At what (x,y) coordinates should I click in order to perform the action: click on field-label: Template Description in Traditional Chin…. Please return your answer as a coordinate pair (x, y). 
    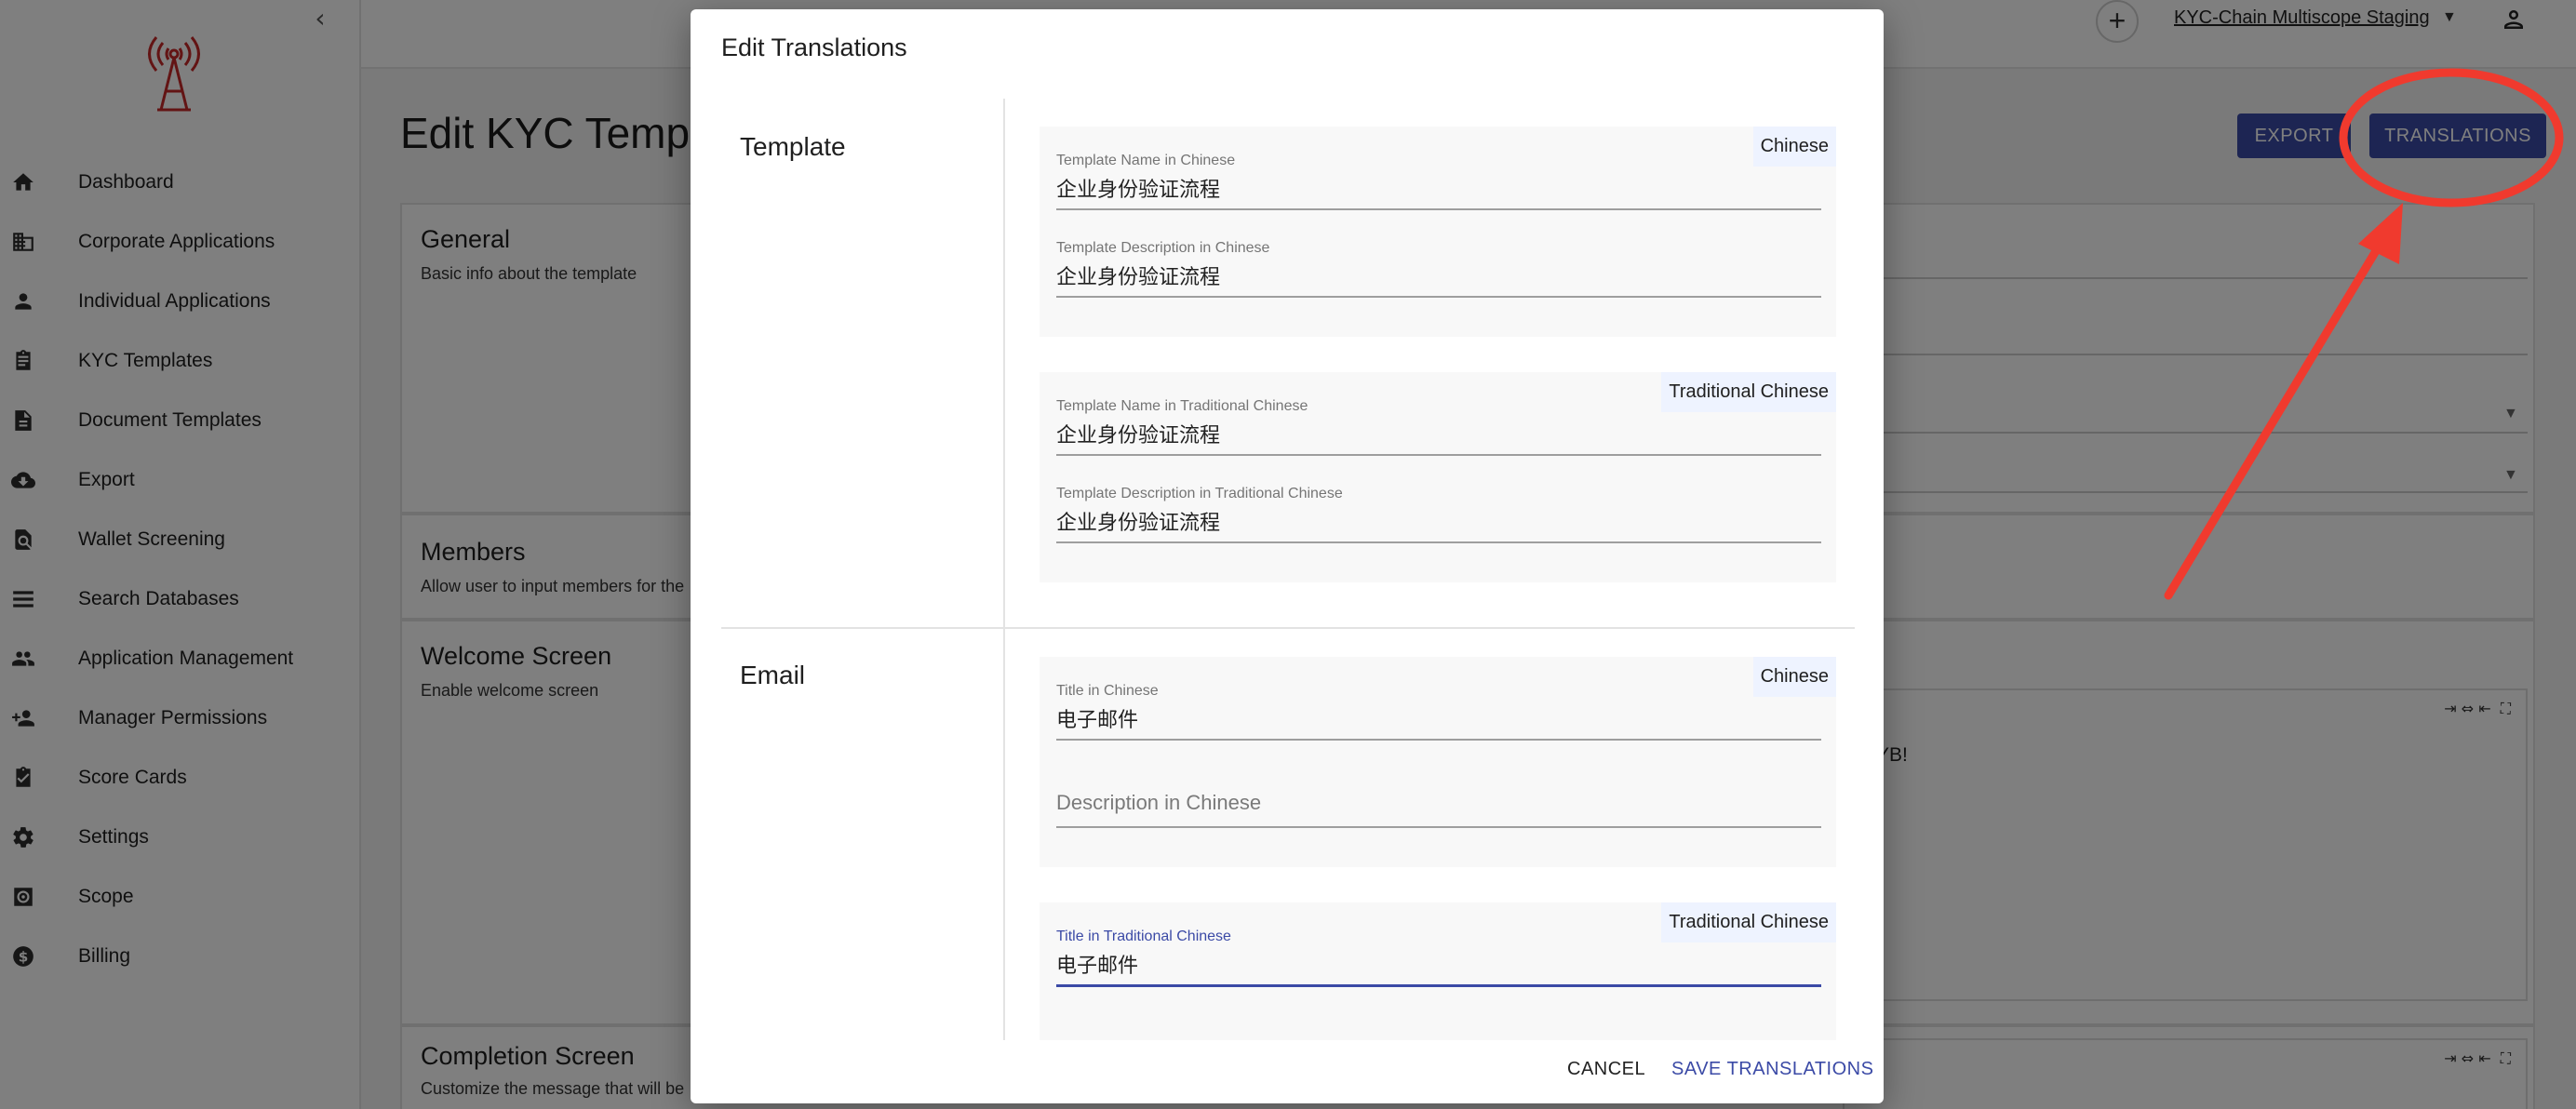
    Looking at the image, I should click on (1199, 493).